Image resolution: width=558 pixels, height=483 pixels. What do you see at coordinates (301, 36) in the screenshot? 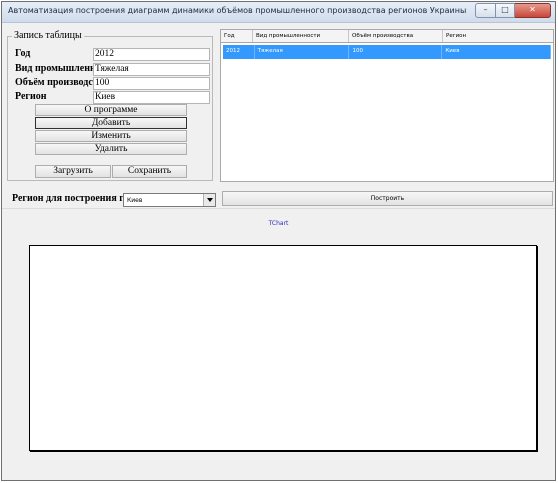
I see `column-header-industry: Вид промышленности` at bounding box center [301, 36].